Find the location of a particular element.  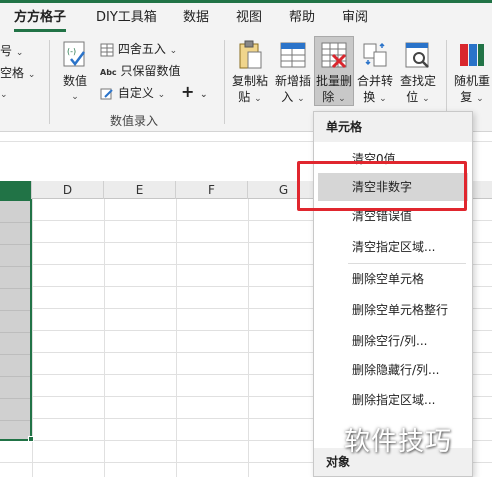

watermark: 软件技巧 is located at coordinates (398, 442).